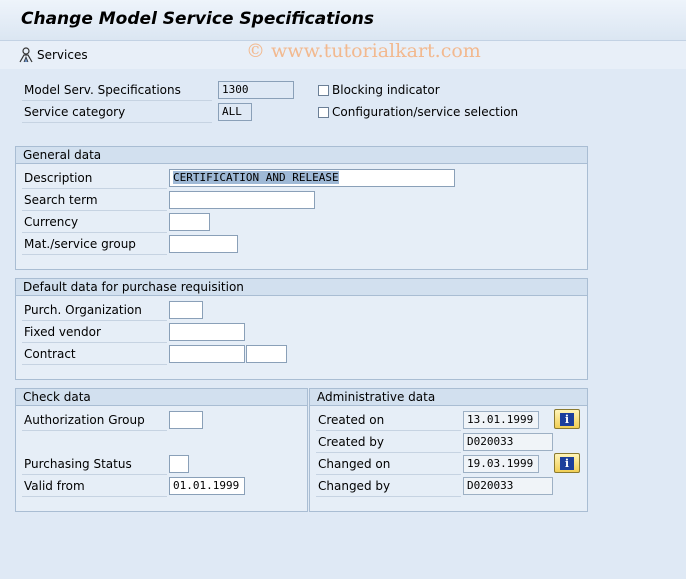 This screenshot has height=579, width=686. Describe the element at coordinates (26, 55) in the screenshot. I see `services-icon` at that location.